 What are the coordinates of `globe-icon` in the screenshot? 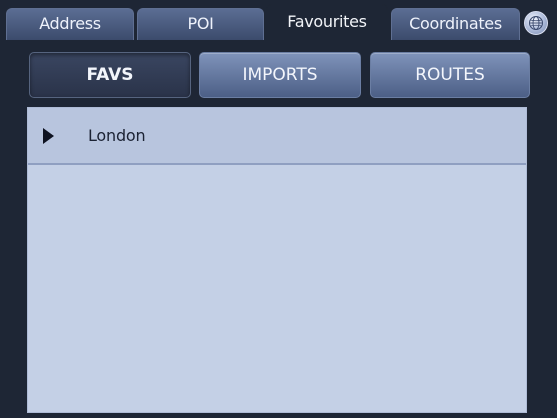 It's located at (536, 23).